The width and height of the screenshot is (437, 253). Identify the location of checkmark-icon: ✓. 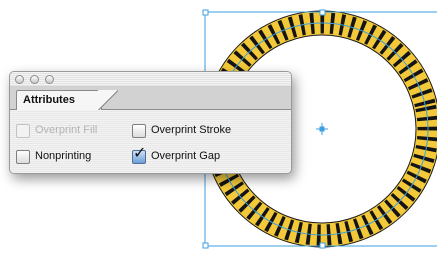
(140, 153).